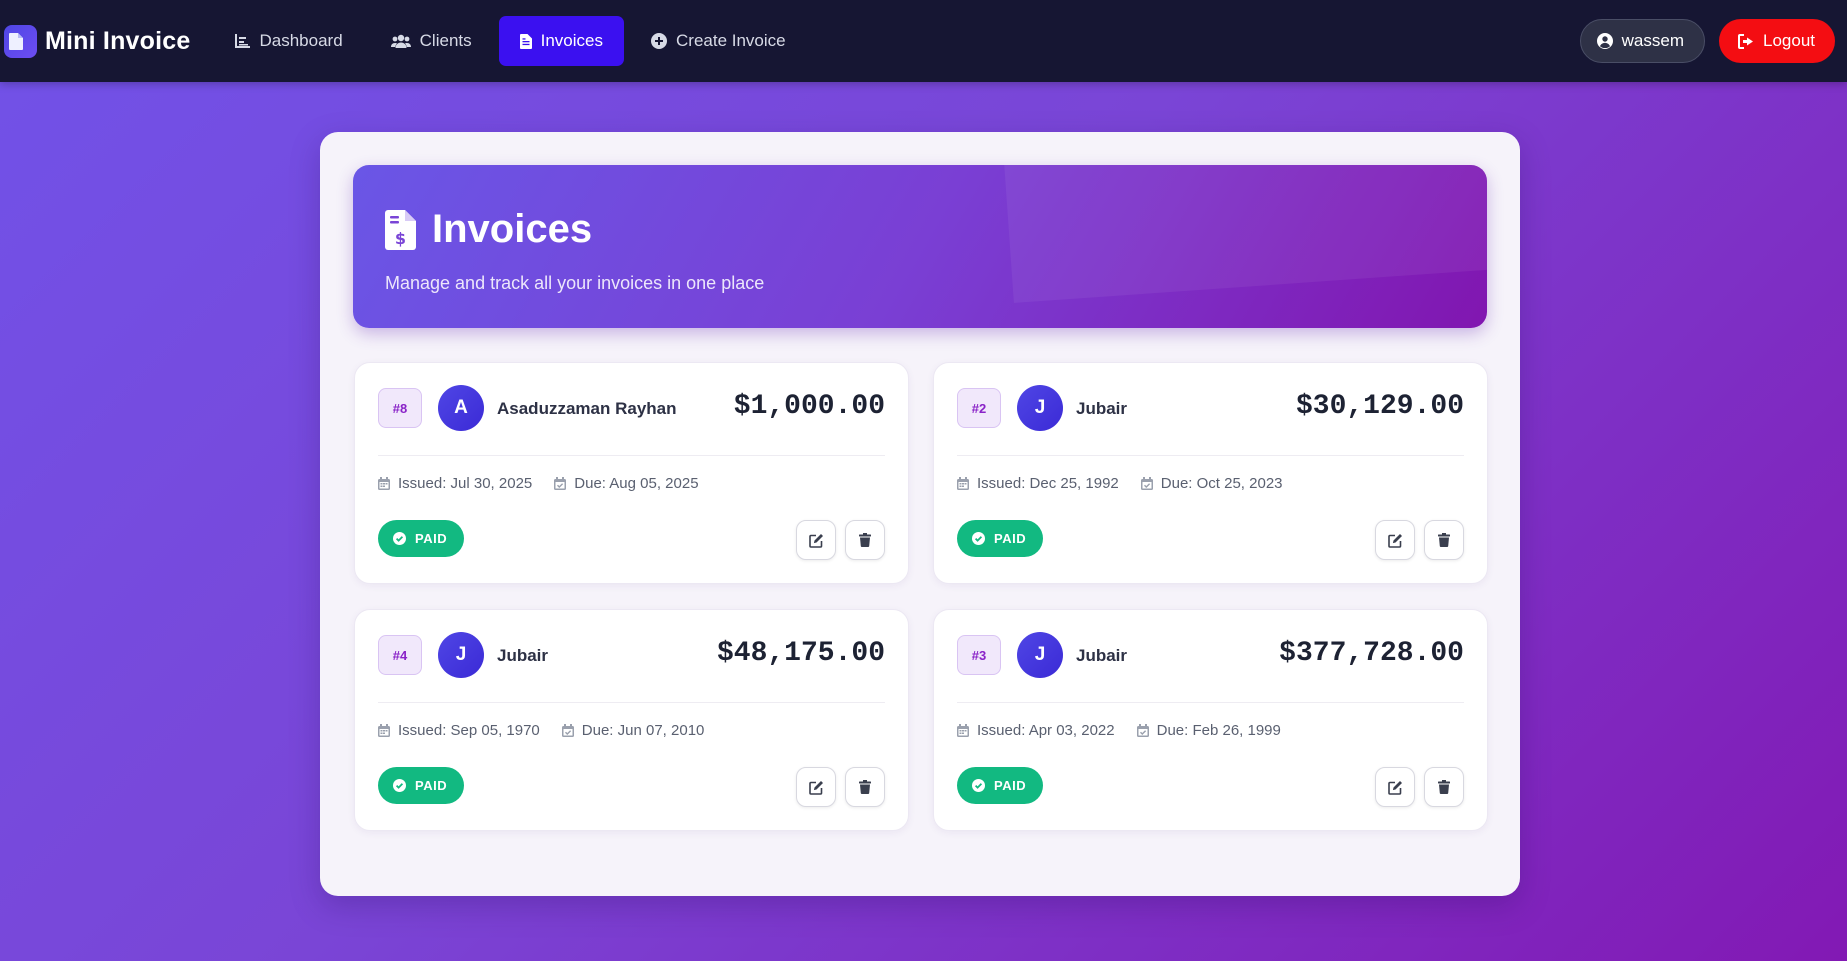 The height and width of the screenshot is (961, 1847). What do you see at coordinates (1371, 653) in the screenshot?
I see `invoice-amount: $377,728.00` at bounding box center [1371, 653].